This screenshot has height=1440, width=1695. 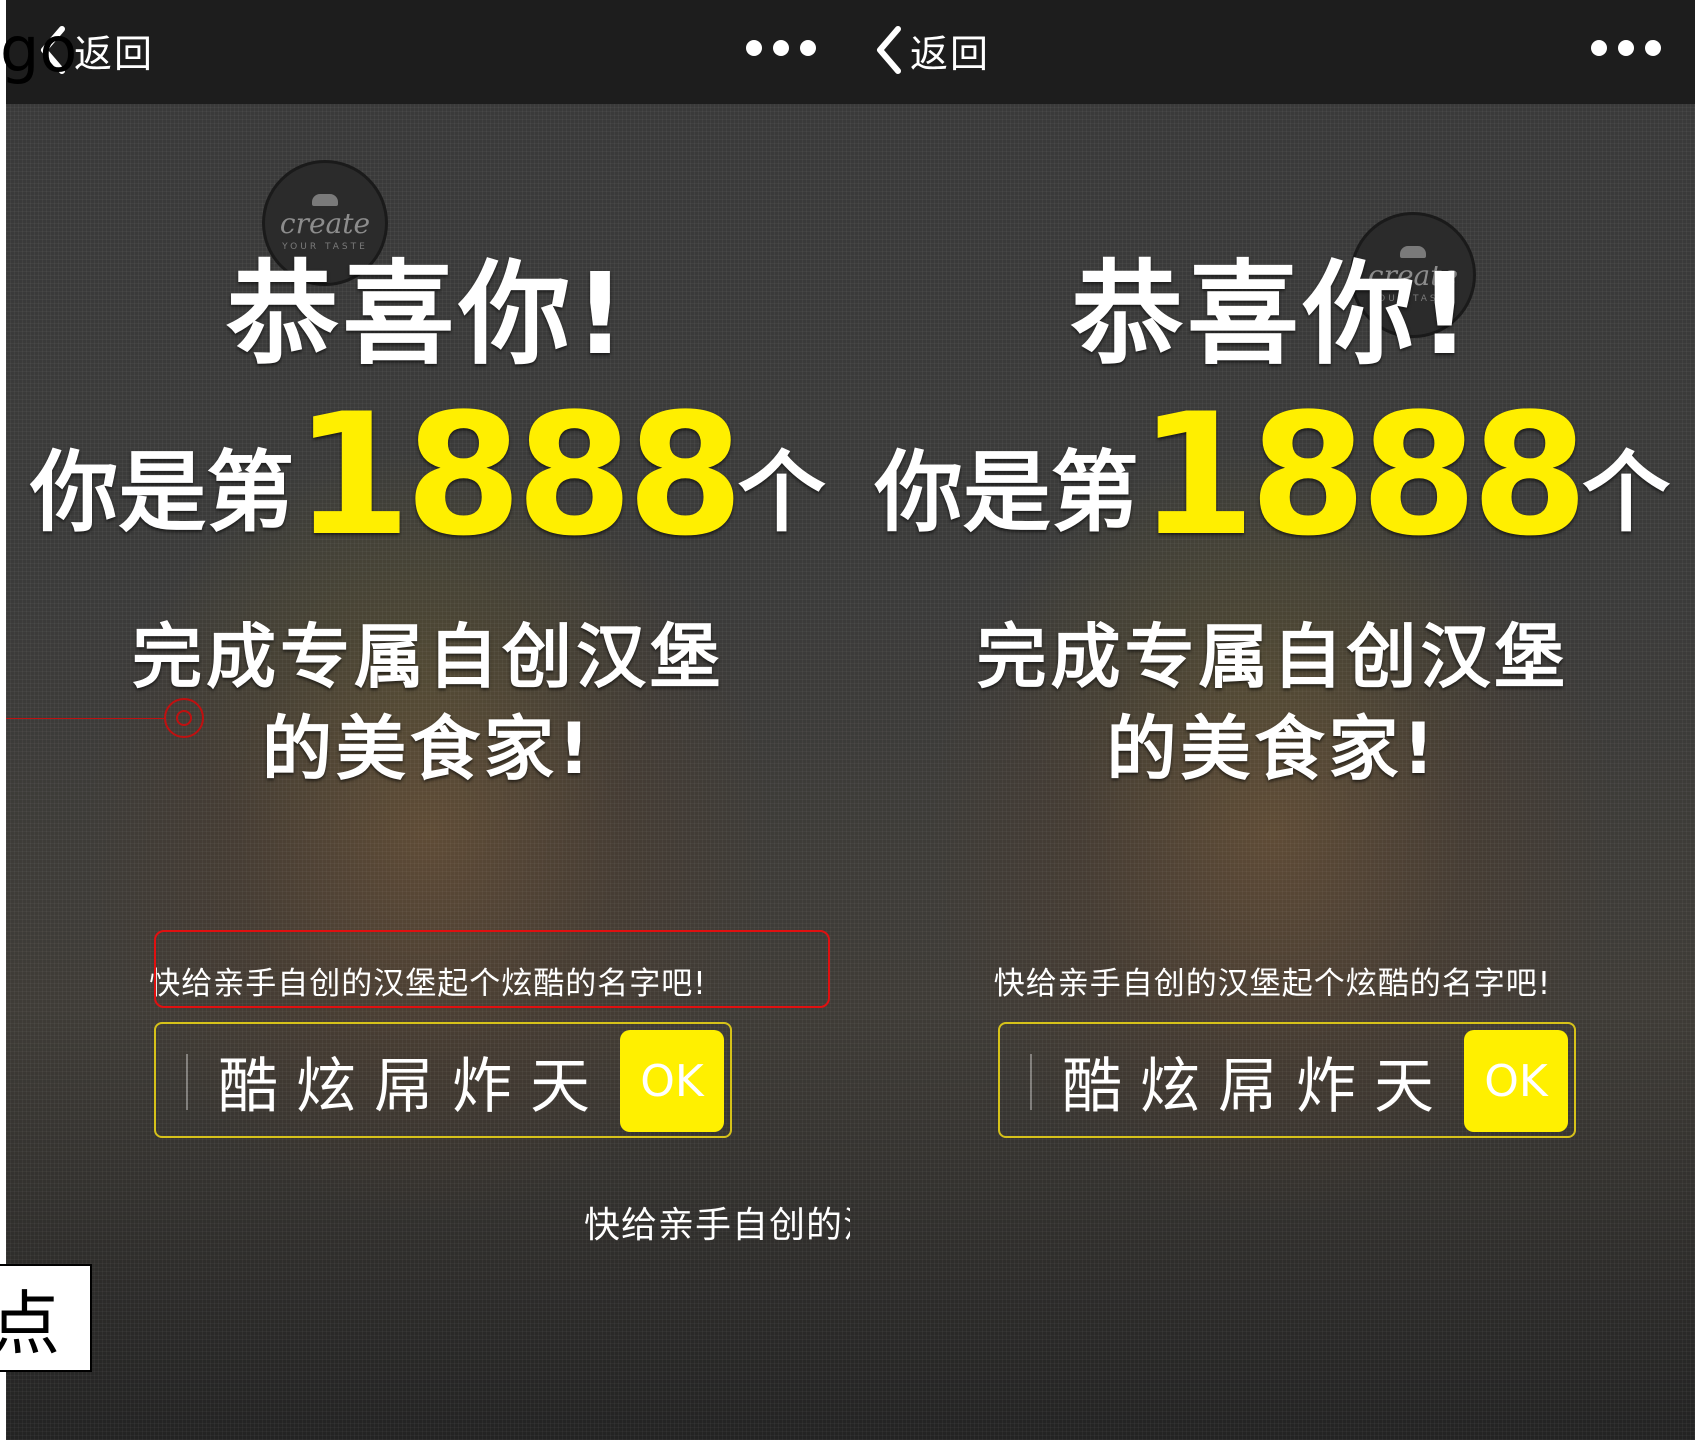 I want to click on back-button: 返回, so click(x=932, y=50).